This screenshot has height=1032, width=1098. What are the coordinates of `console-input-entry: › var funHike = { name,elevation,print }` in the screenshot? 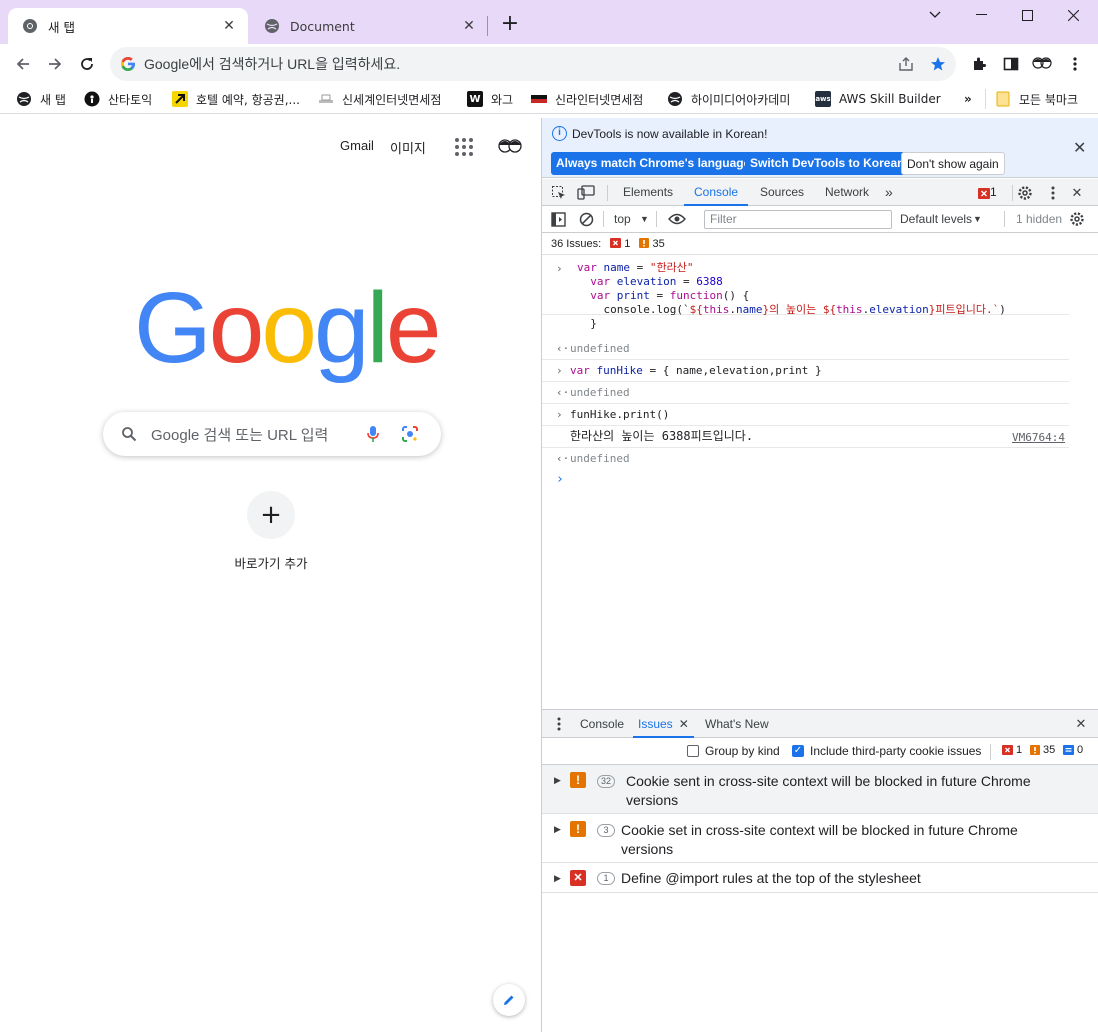 It's located at (805, 371).